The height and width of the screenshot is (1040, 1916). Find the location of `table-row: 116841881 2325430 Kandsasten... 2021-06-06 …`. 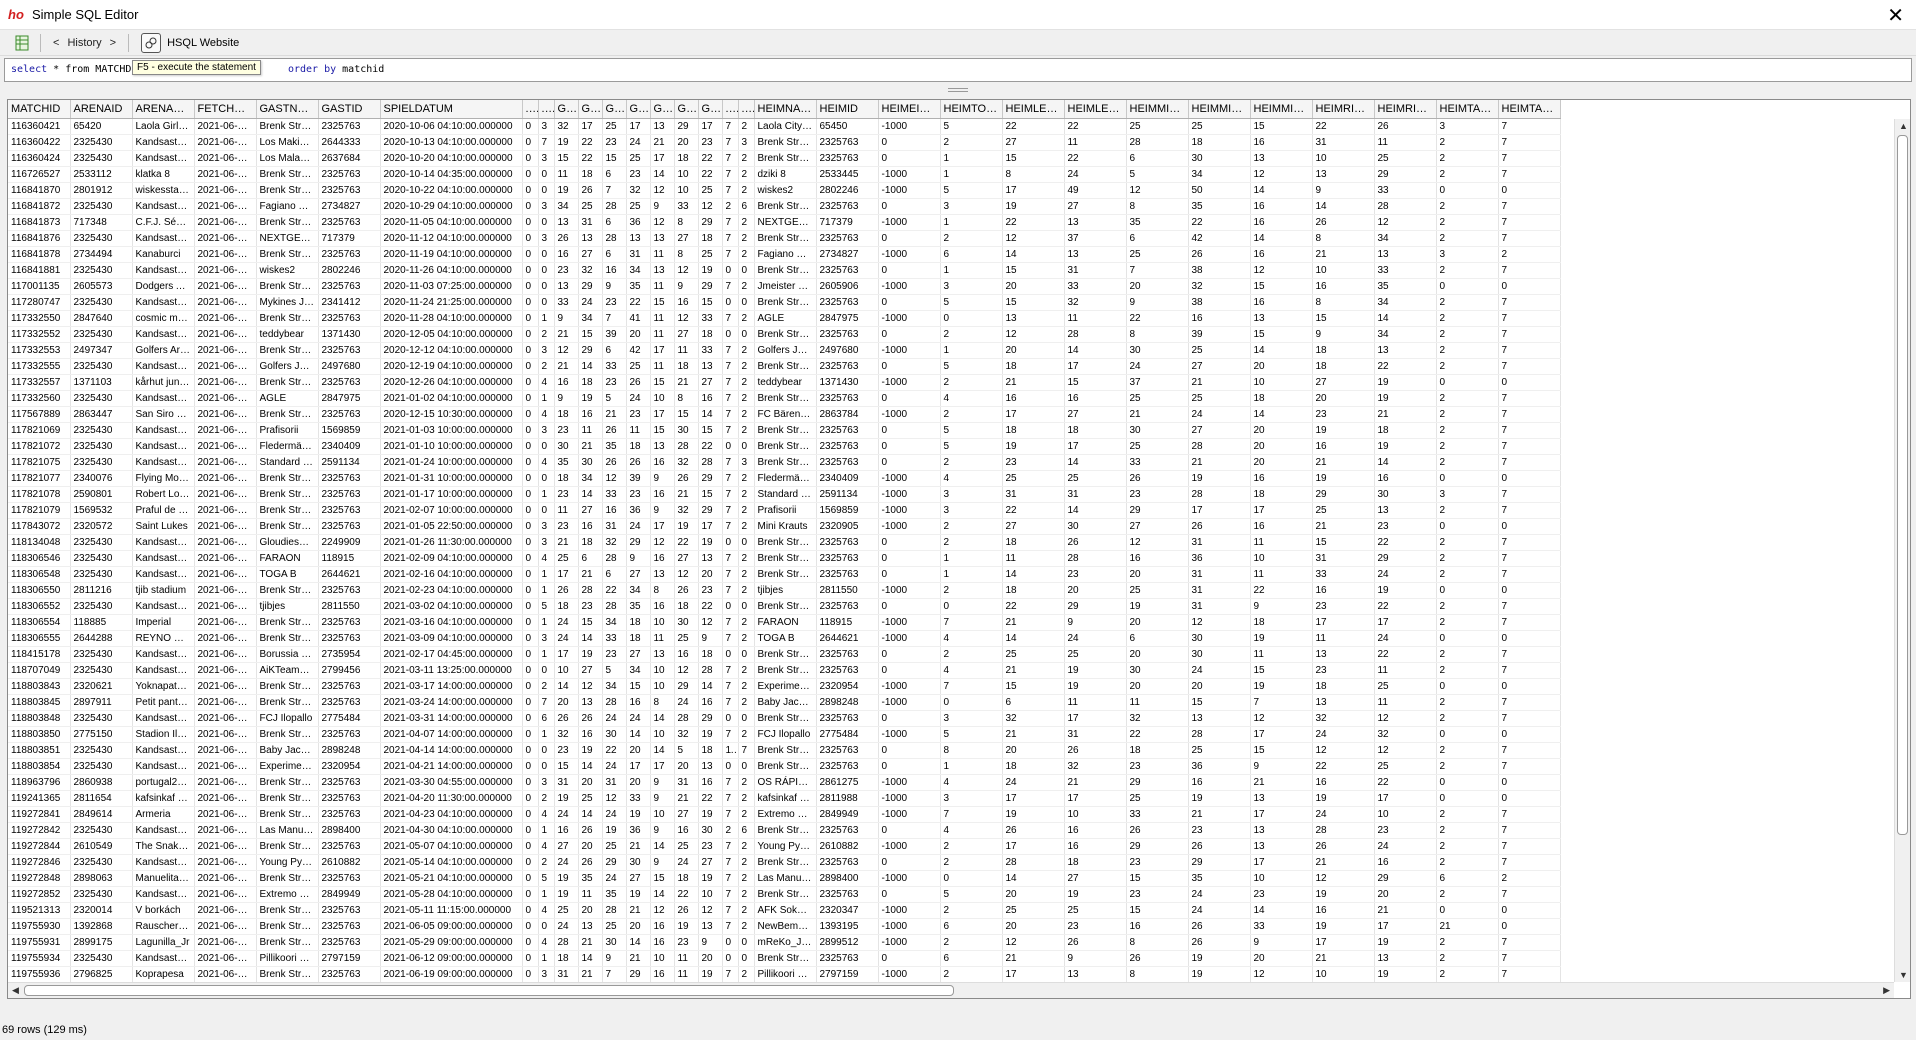

table-row: 116841881 2325430 Kandsasten... 2021-06-06 … is located at coordinates (784, 270).